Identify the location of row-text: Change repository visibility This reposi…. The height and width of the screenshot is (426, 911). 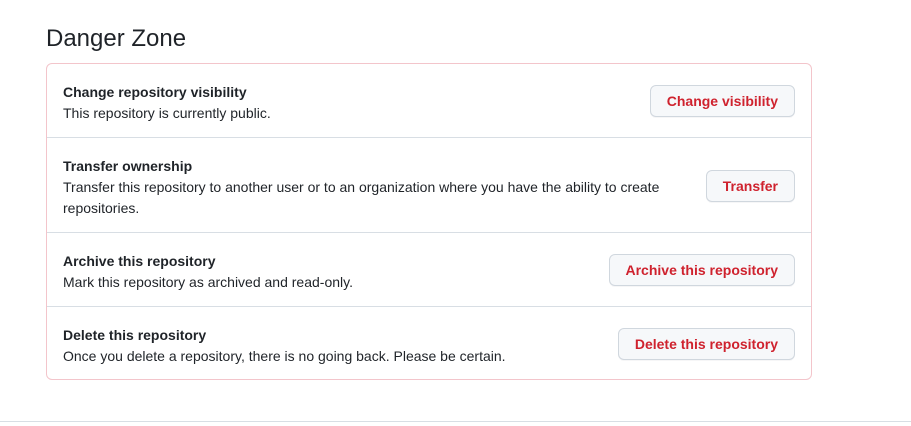
(363, 103).